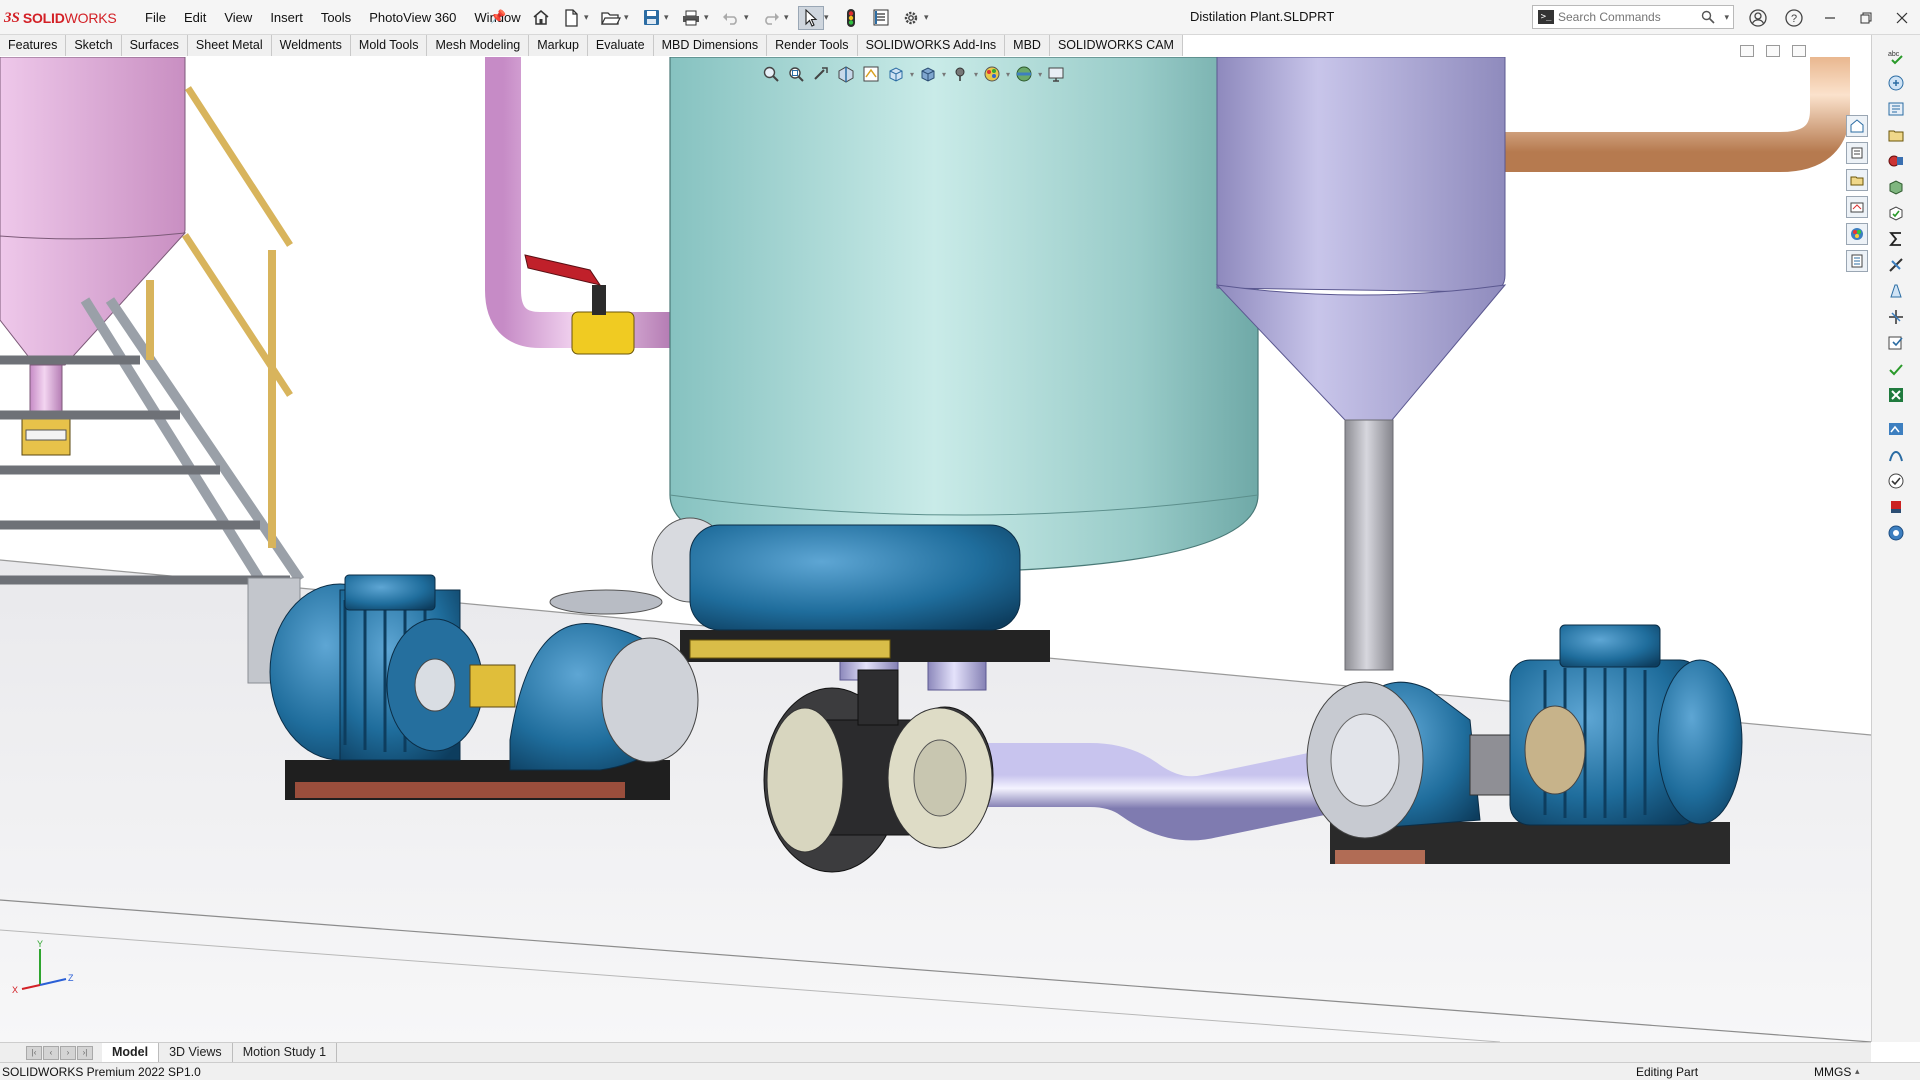 The width and height of the screenshot is (1920, 1080). I want to click on tab-render-tools: Render Tools, so click(812, 45).